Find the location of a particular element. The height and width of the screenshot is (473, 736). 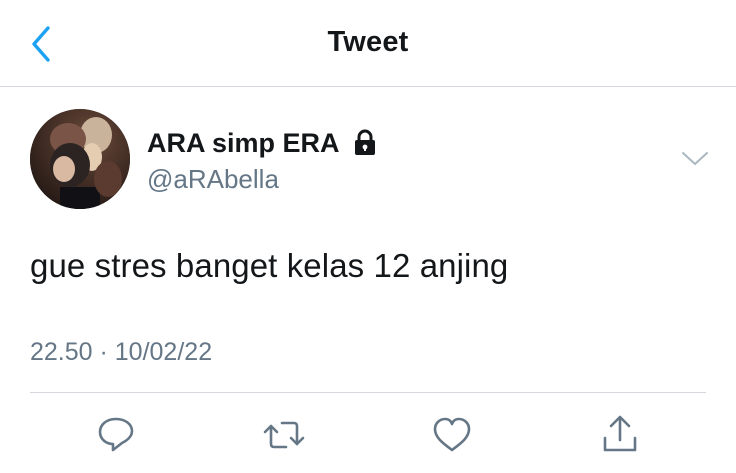

avatar-photo is located at coordinates (80, 159).